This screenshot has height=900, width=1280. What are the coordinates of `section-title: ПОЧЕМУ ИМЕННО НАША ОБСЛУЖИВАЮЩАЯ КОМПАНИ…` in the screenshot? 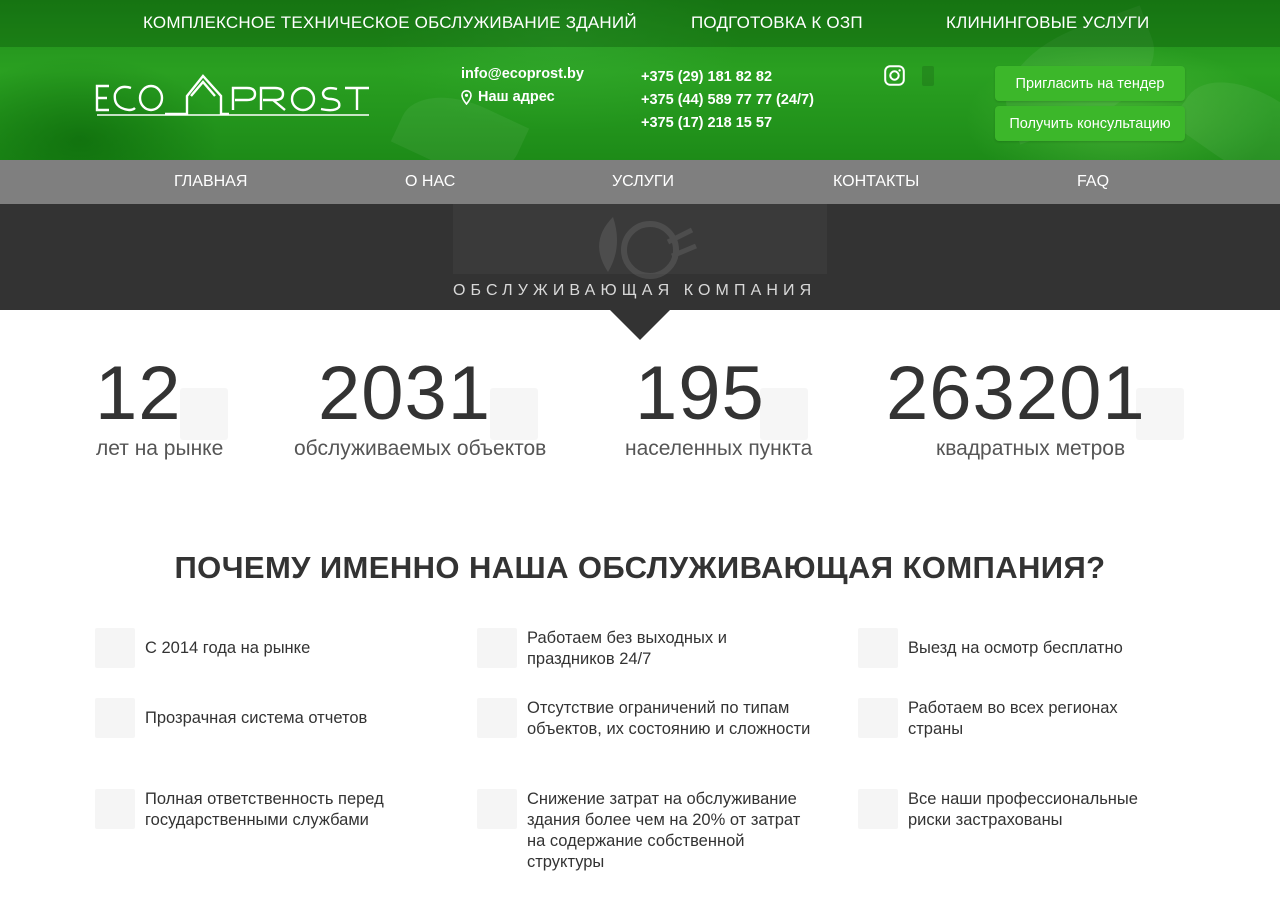 It's located at (640, 567).